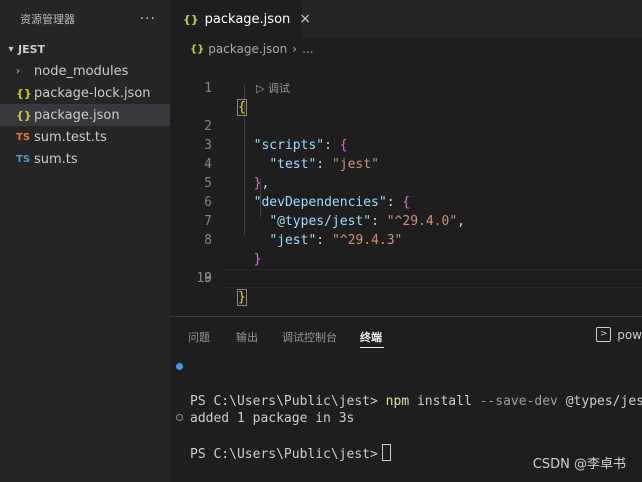 The height and width of the screenshot is (482, 642). I want to click on editor-tab-bar: {} package.json ×, so click(406, 19).